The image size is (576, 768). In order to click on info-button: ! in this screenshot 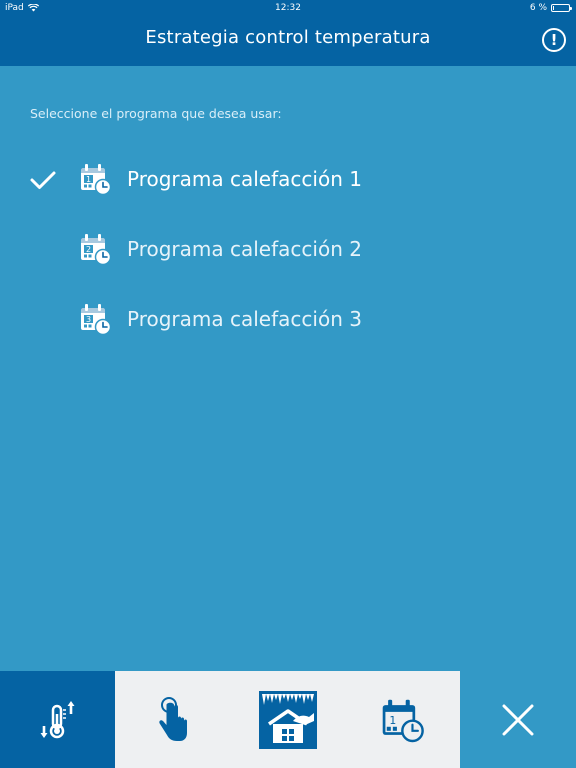, I will do `click(554, 40)`.